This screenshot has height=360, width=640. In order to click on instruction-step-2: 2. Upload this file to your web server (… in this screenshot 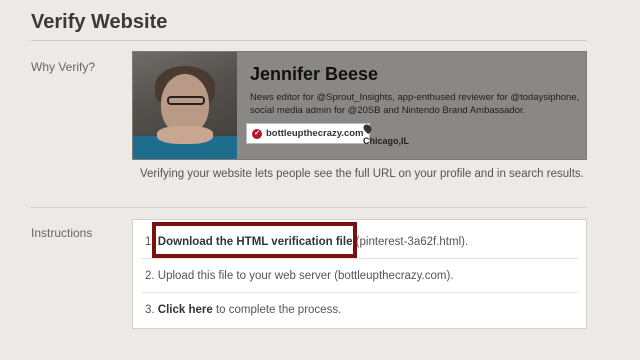, I will do `click(299, 276)`.